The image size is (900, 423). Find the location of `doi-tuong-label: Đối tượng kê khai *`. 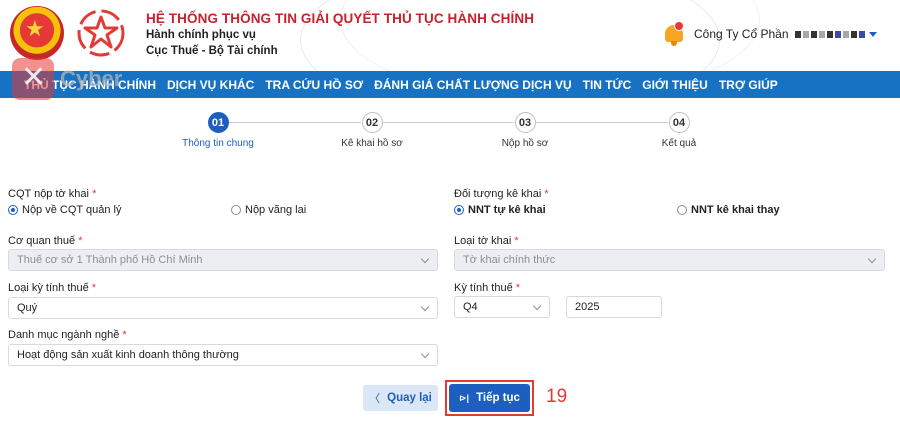

doi-tuong-label: Đối tượng kê khai * is located at coordinates (501, 194).